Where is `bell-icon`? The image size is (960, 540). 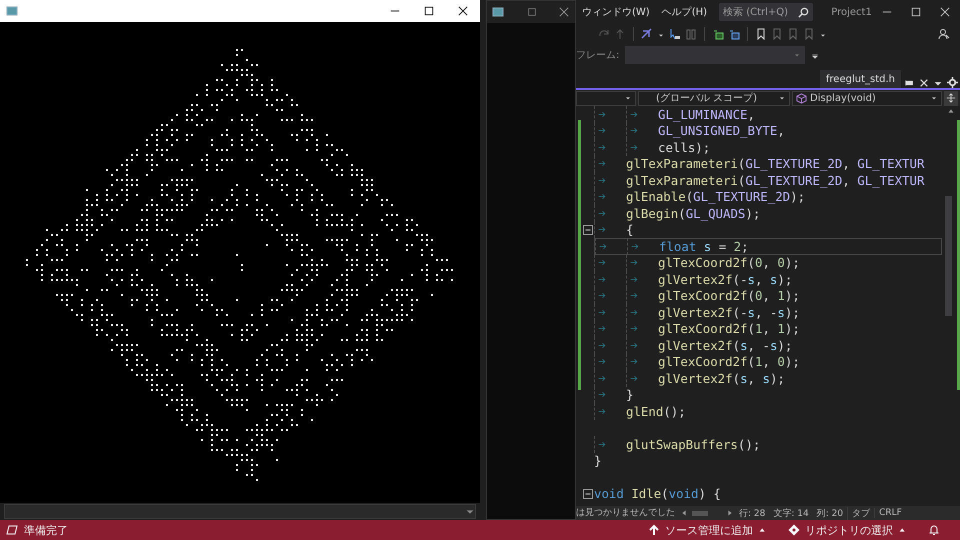 bell-icon is located at coordinates (934, 530).